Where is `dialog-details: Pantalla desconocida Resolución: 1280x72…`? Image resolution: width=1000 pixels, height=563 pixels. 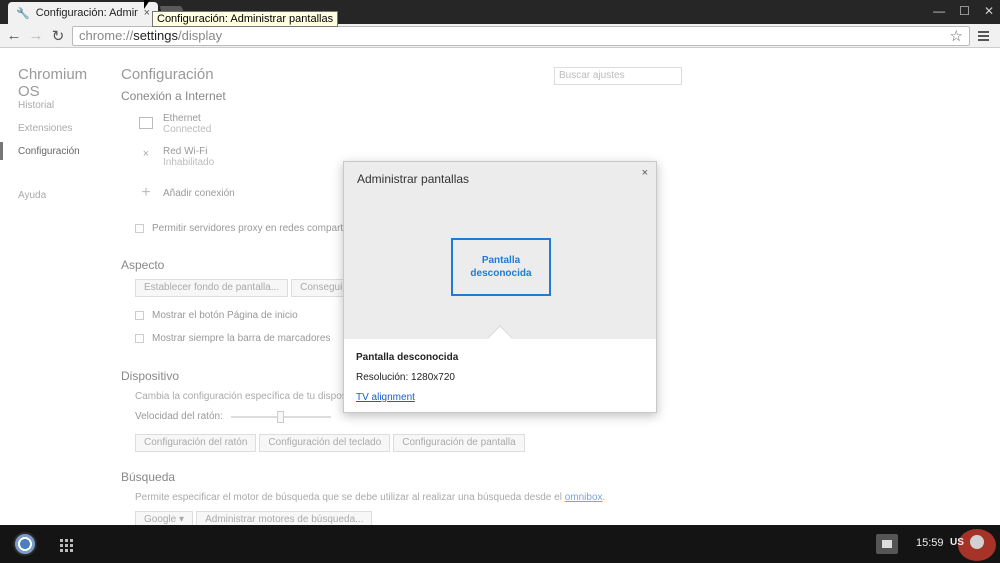 dialog-details: Pantalla desconocida Resolución: 1280x72… is located at coordinates (407, 377).